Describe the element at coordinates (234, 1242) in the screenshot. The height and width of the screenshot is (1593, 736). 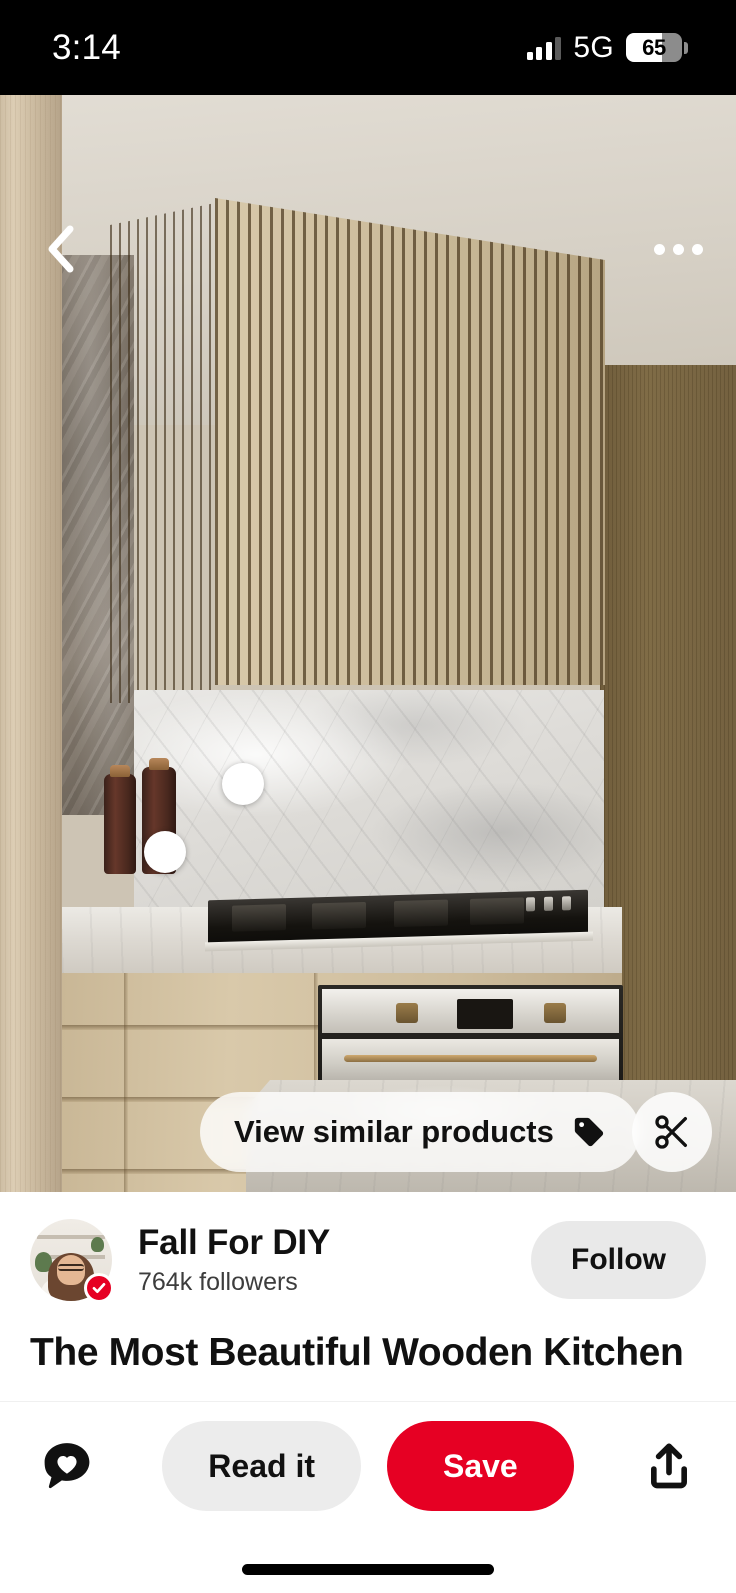
I see `creator-name: Fall For DIY` at that location.